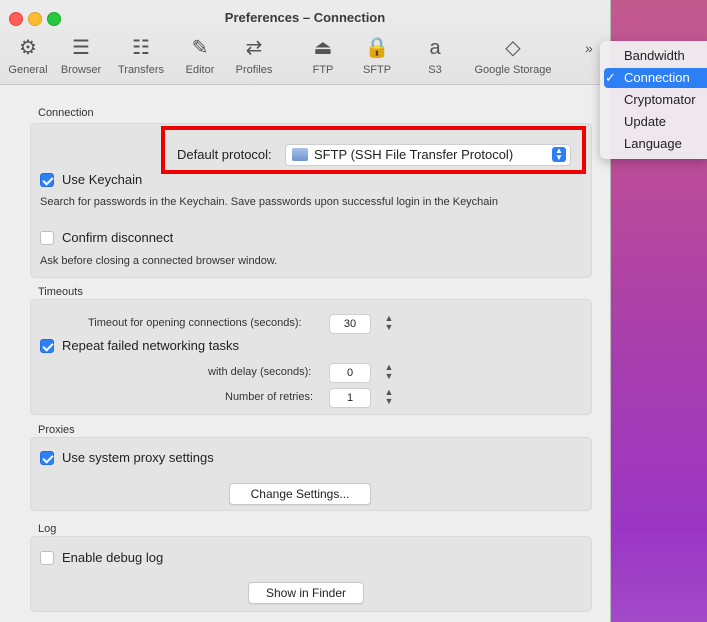 The image size is (707, 622). Describe the element at coordinates (141, 48) in the screenshot. I see `transfers-icon: ☷` at that location.